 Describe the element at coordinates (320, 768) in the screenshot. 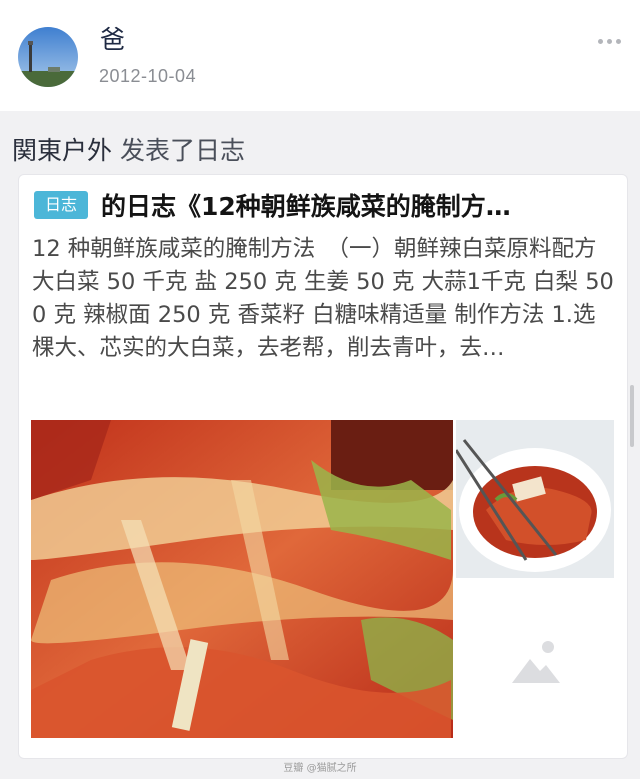

I see `watermark: 豆瓣 @猫腻之所` at that location.